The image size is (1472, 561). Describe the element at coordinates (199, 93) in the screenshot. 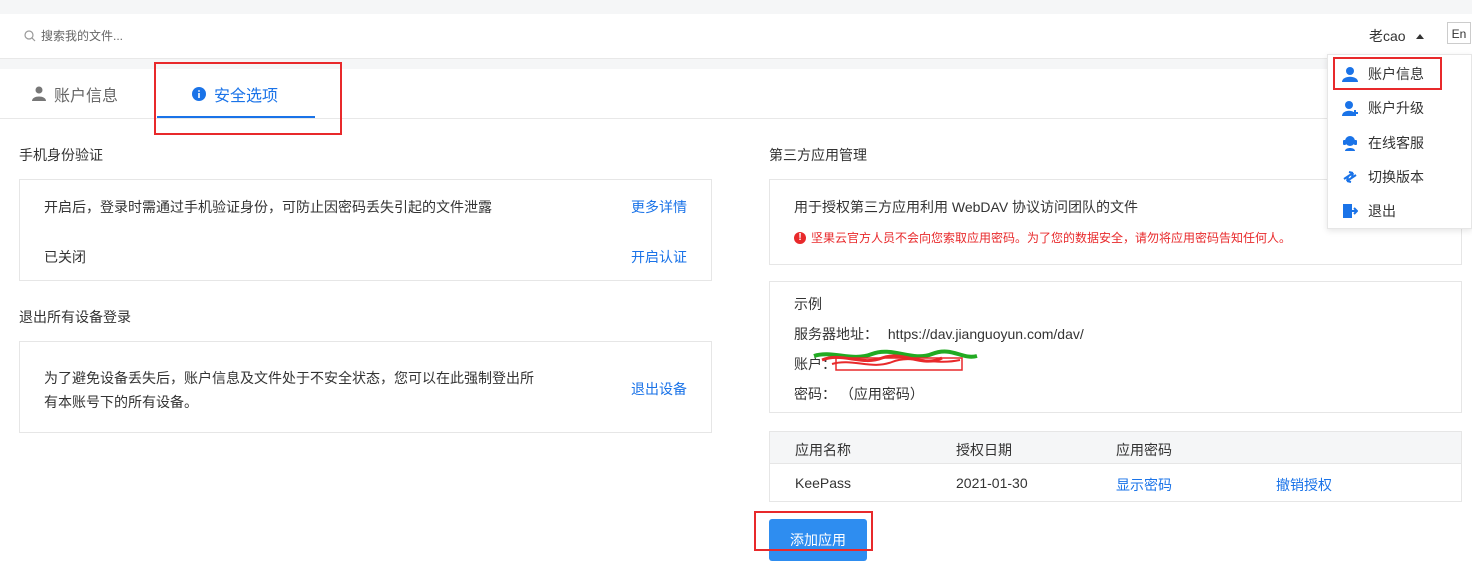

I see `info-icon` at that location.